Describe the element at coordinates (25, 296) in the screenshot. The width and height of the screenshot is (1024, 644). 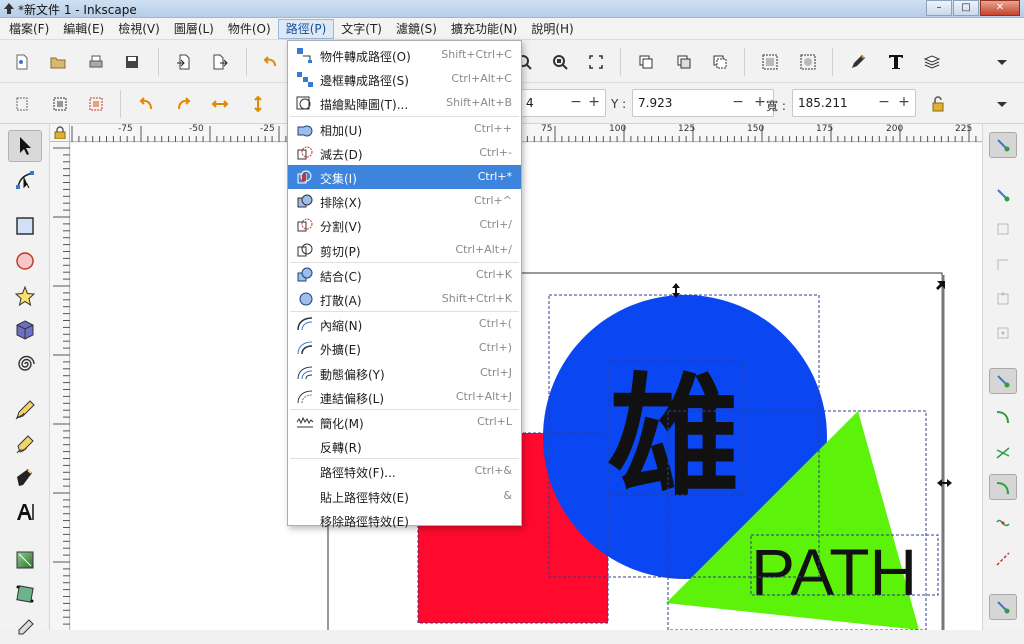
I see `star-tool-icon` at that location.